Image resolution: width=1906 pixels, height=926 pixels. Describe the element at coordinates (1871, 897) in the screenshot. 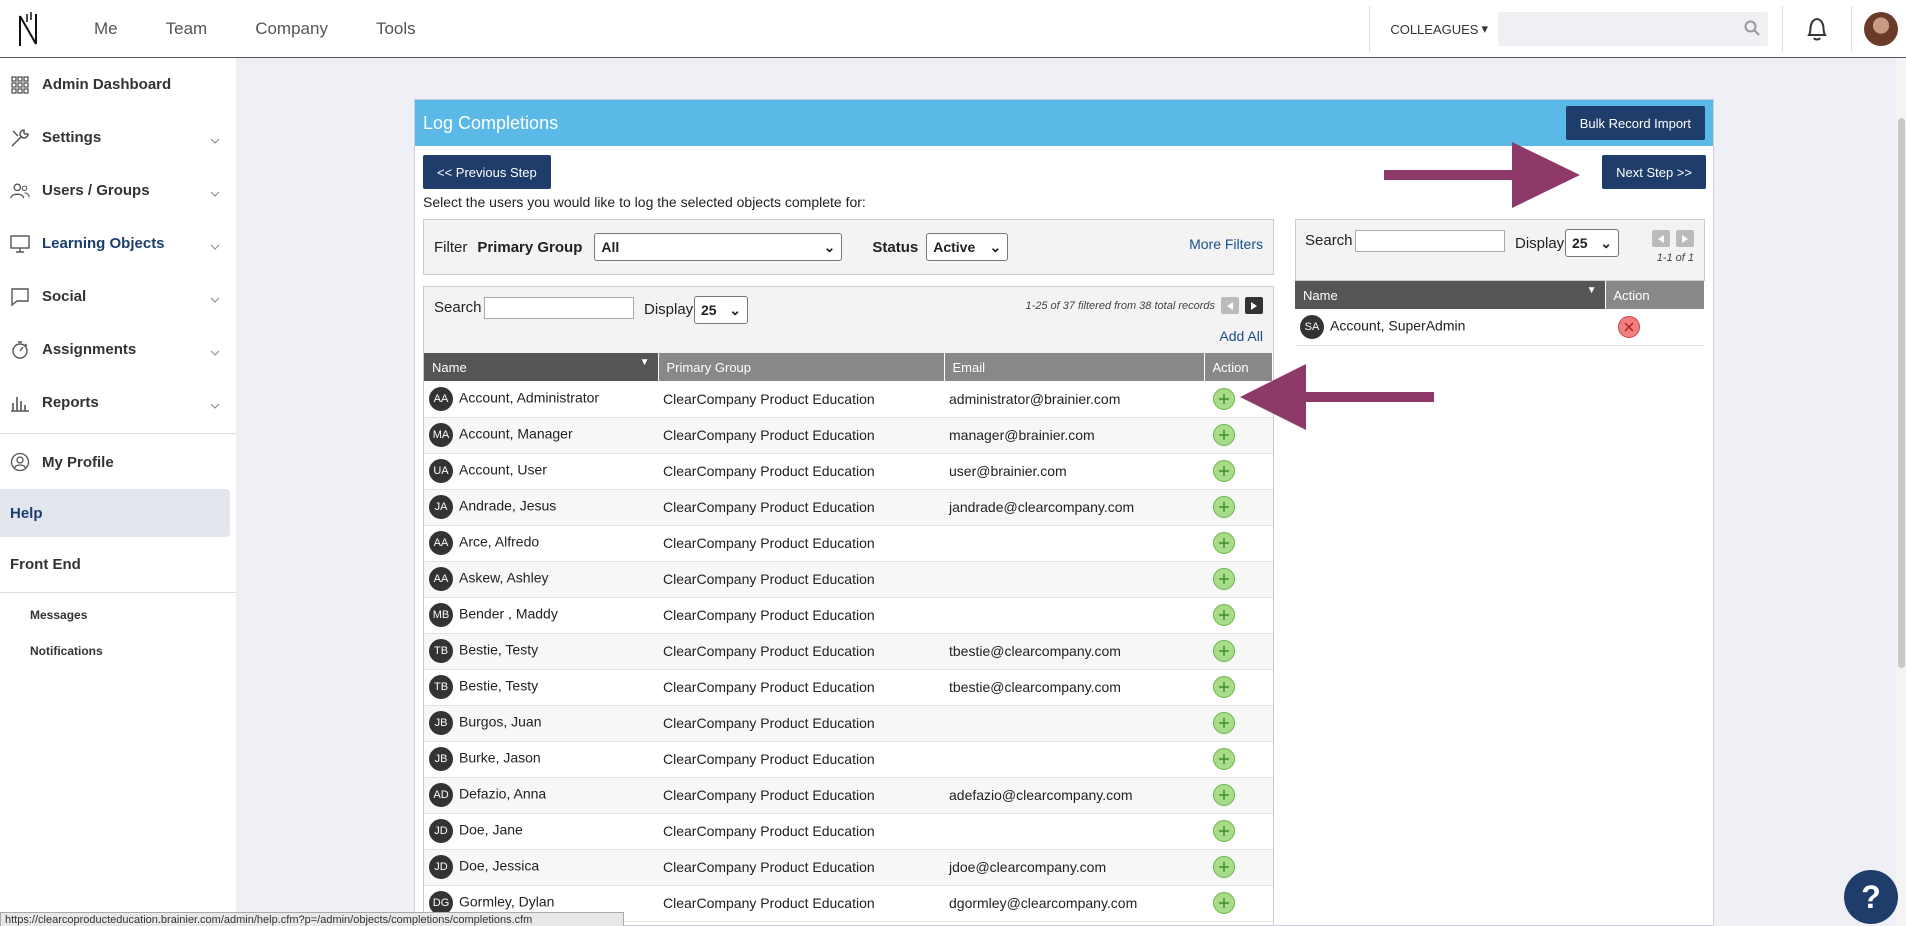

I see `help-fab-button: ?` at that location.